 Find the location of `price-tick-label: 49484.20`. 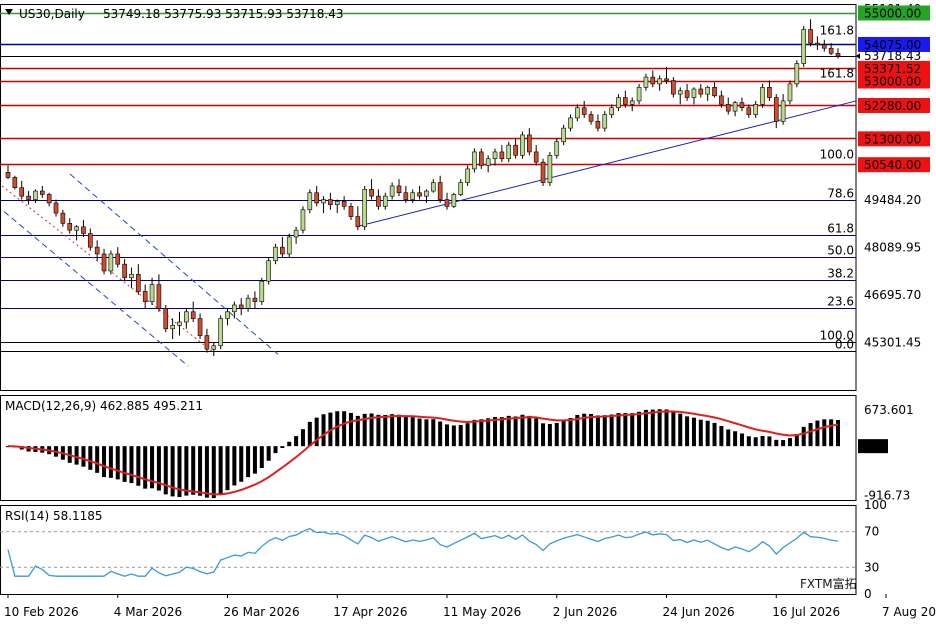

price-tick-label: 49484.20 is located at coordinates (892, 200).